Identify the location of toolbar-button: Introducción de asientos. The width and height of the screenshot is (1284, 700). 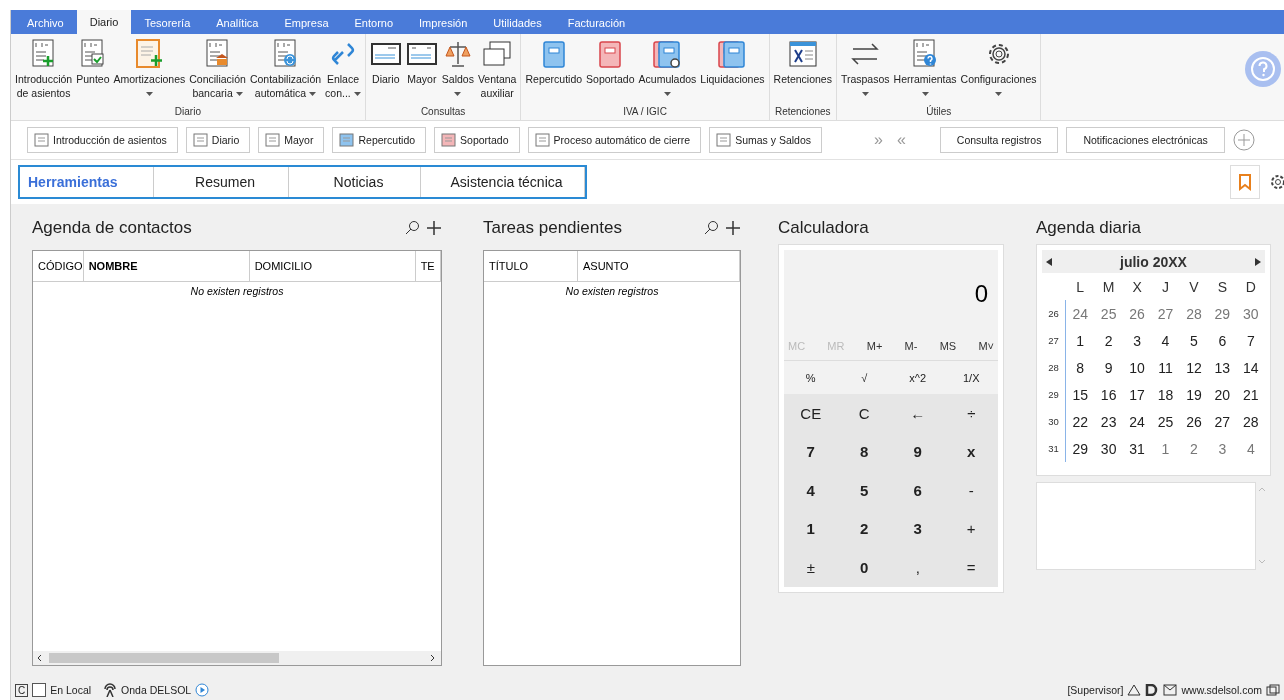
(102, 140).